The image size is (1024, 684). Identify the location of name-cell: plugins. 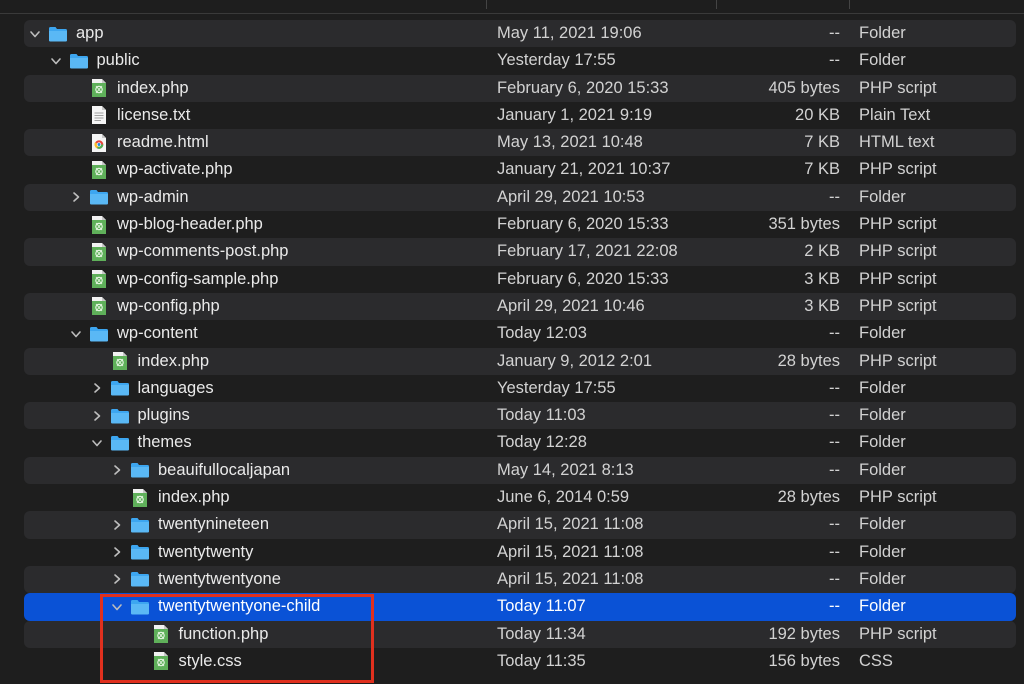
(140, 415).